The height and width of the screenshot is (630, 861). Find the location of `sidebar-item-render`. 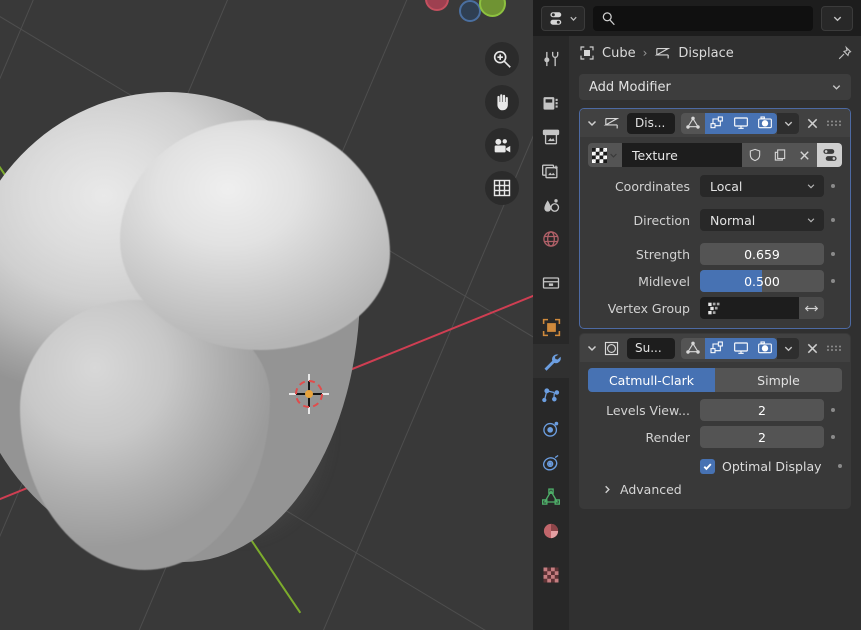

sidebar-item-render is located at coordinates (551, 103).